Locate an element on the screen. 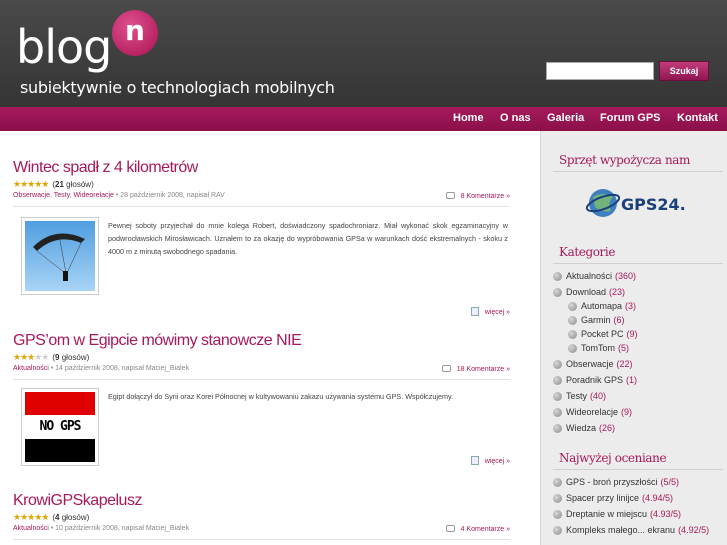 The width and height of the screenshot is (727, 545). top-rated-item: GPS - broń przyszłości (5/5) is located at coordinates (616, 482).